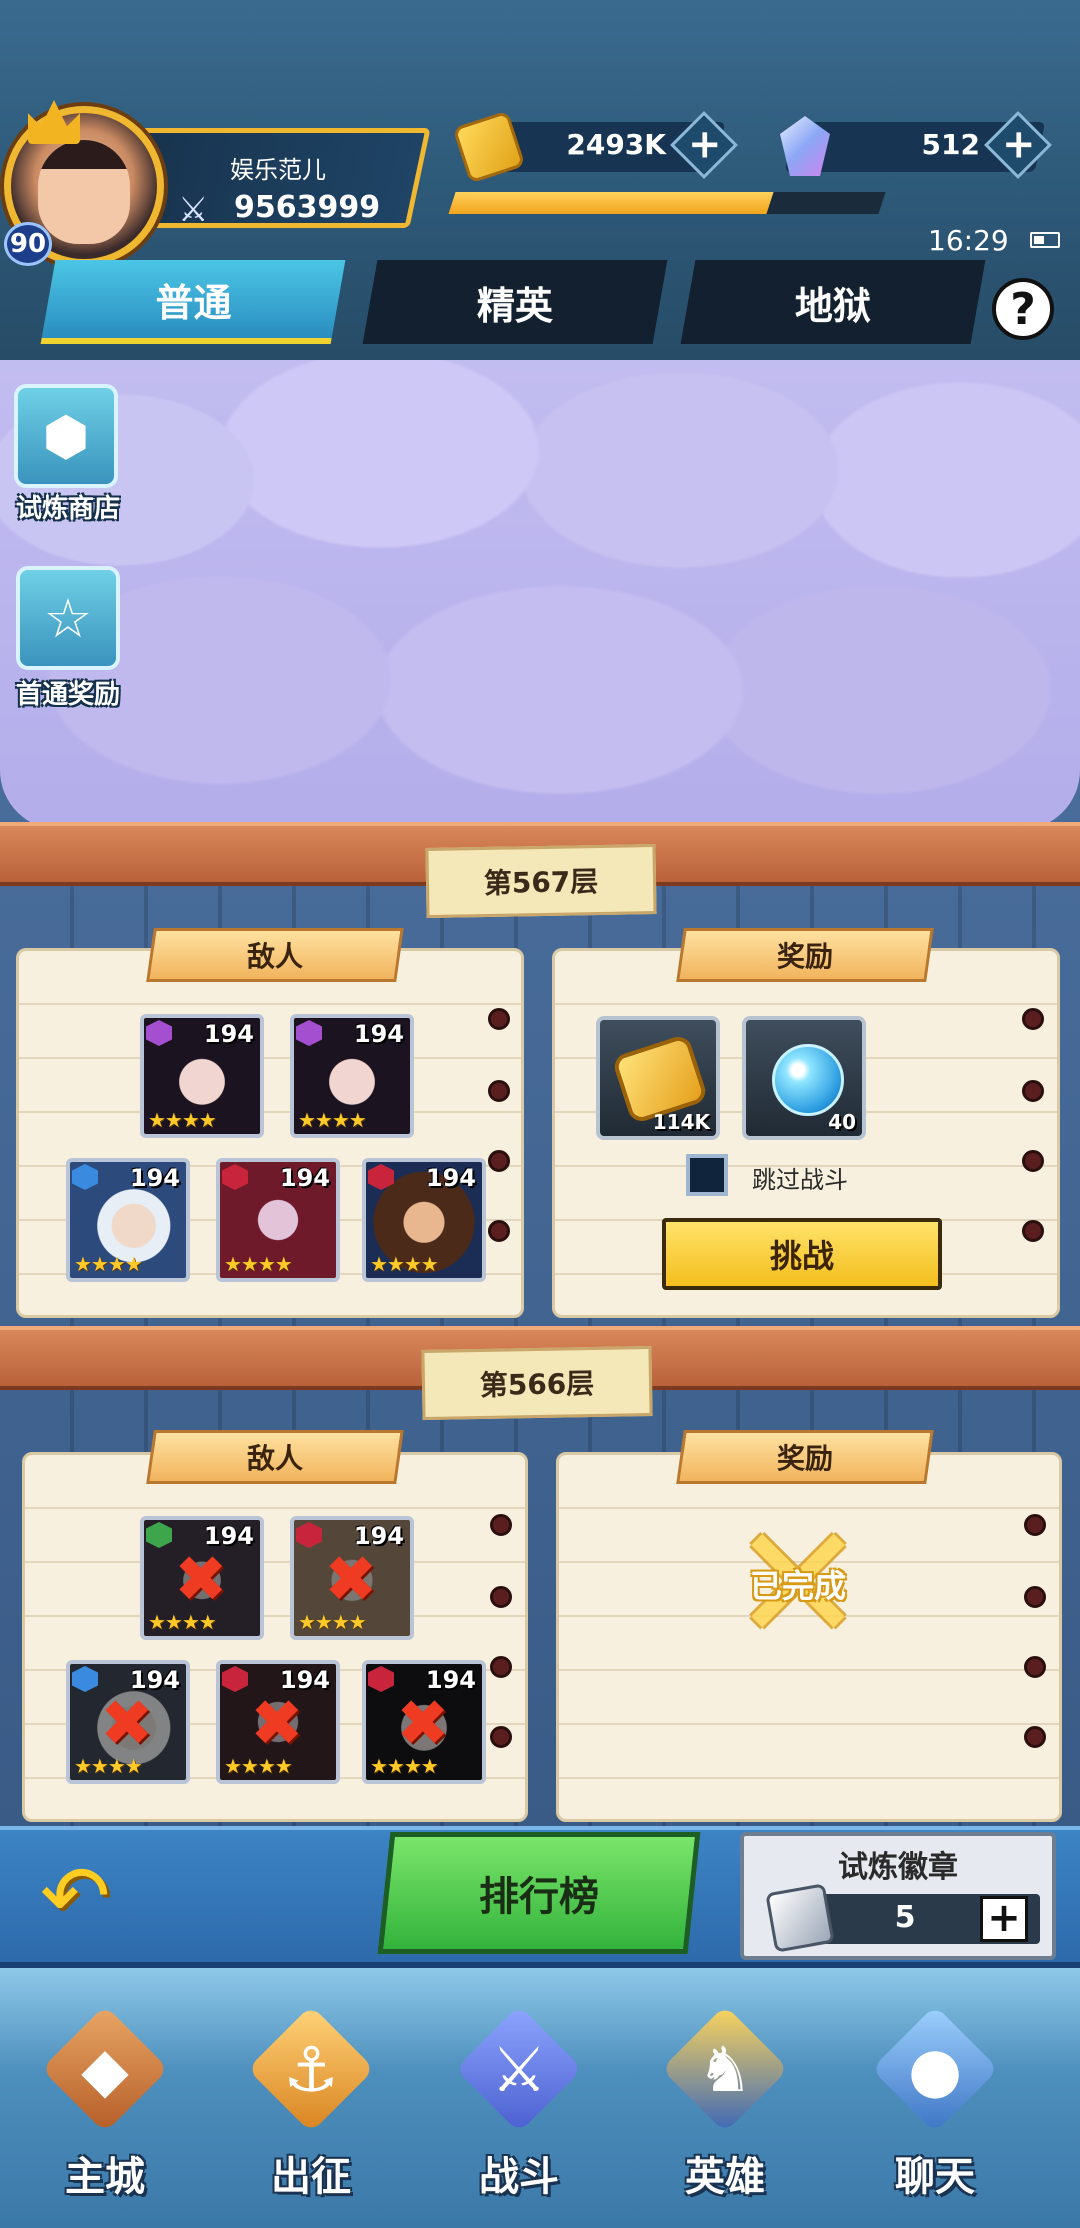 The height and width of the screenshot is (2228, 1080). What do you see at coordinates (1045, 240) in the screenshot?
I see `battery-icon` at bounding box center [1045, 240].